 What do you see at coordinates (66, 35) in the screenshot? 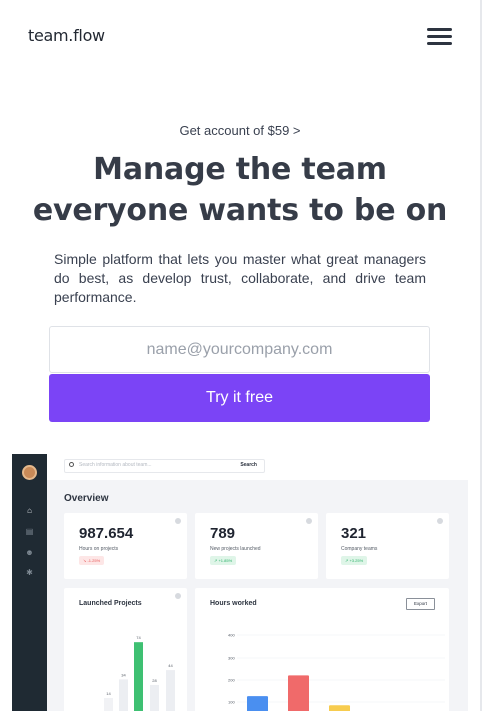
I see `logo: team.flow` at bounding box center [66, 35].